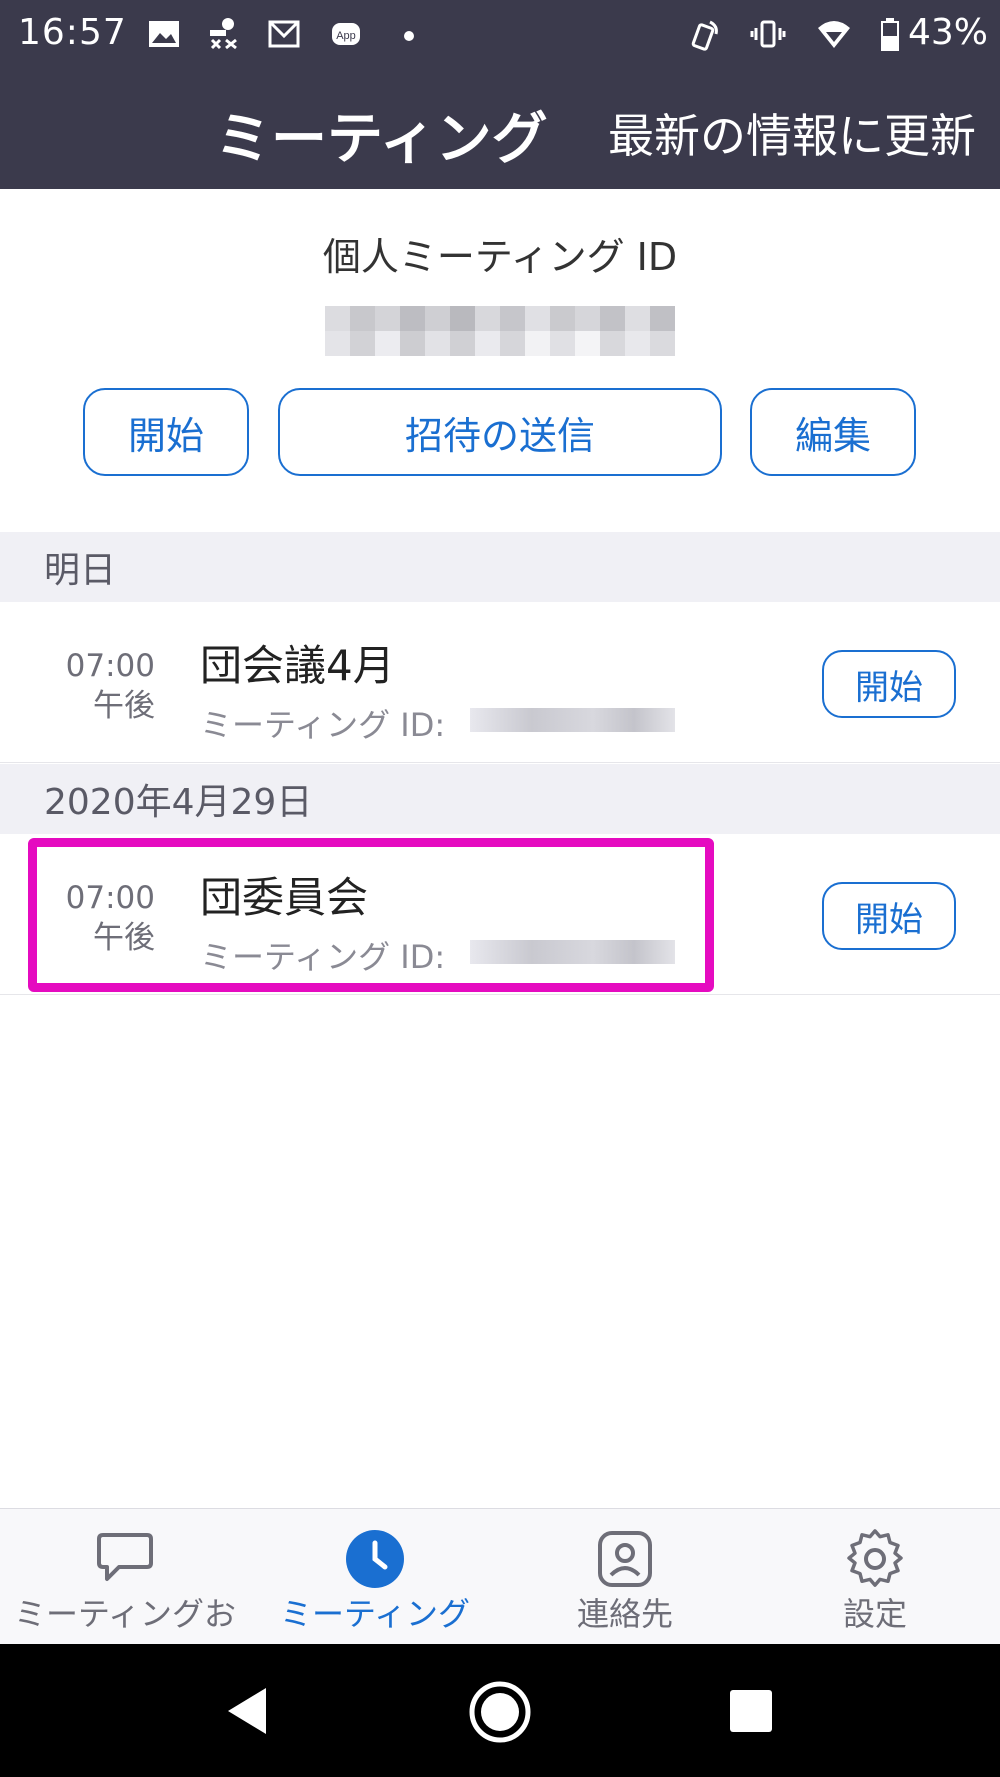  What do you see at coordinates (124, 706) in the screenshot?
I see `meeting-ampm: 午後` at bounding box center [124, 706].